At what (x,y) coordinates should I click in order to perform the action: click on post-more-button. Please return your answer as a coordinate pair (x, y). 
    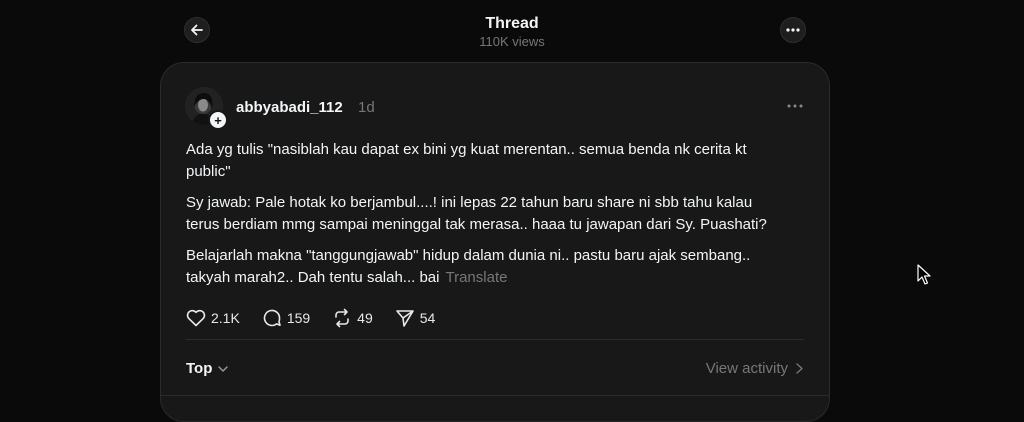
    Looking at the image, I should click on (795, 106).